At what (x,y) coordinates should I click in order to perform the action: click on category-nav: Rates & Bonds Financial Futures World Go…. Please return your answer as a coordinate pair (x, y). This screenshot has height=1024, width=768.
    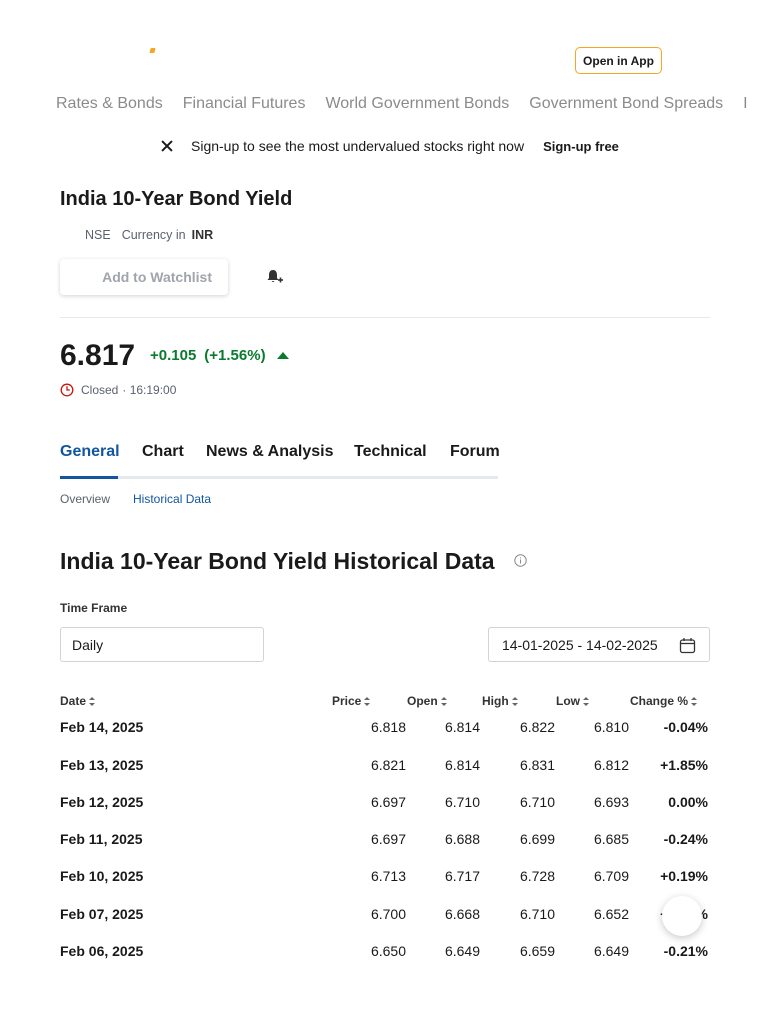
    Looking at the image, I should click on (402, 104).